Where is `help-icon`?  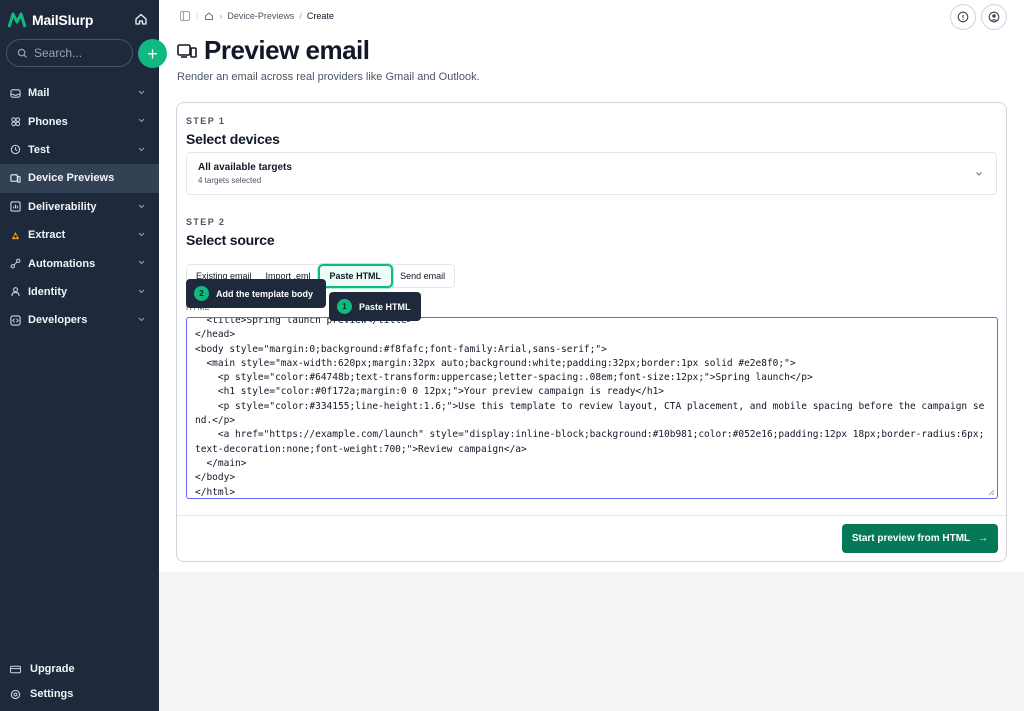 help-icon is located at coordinates (963, 17).